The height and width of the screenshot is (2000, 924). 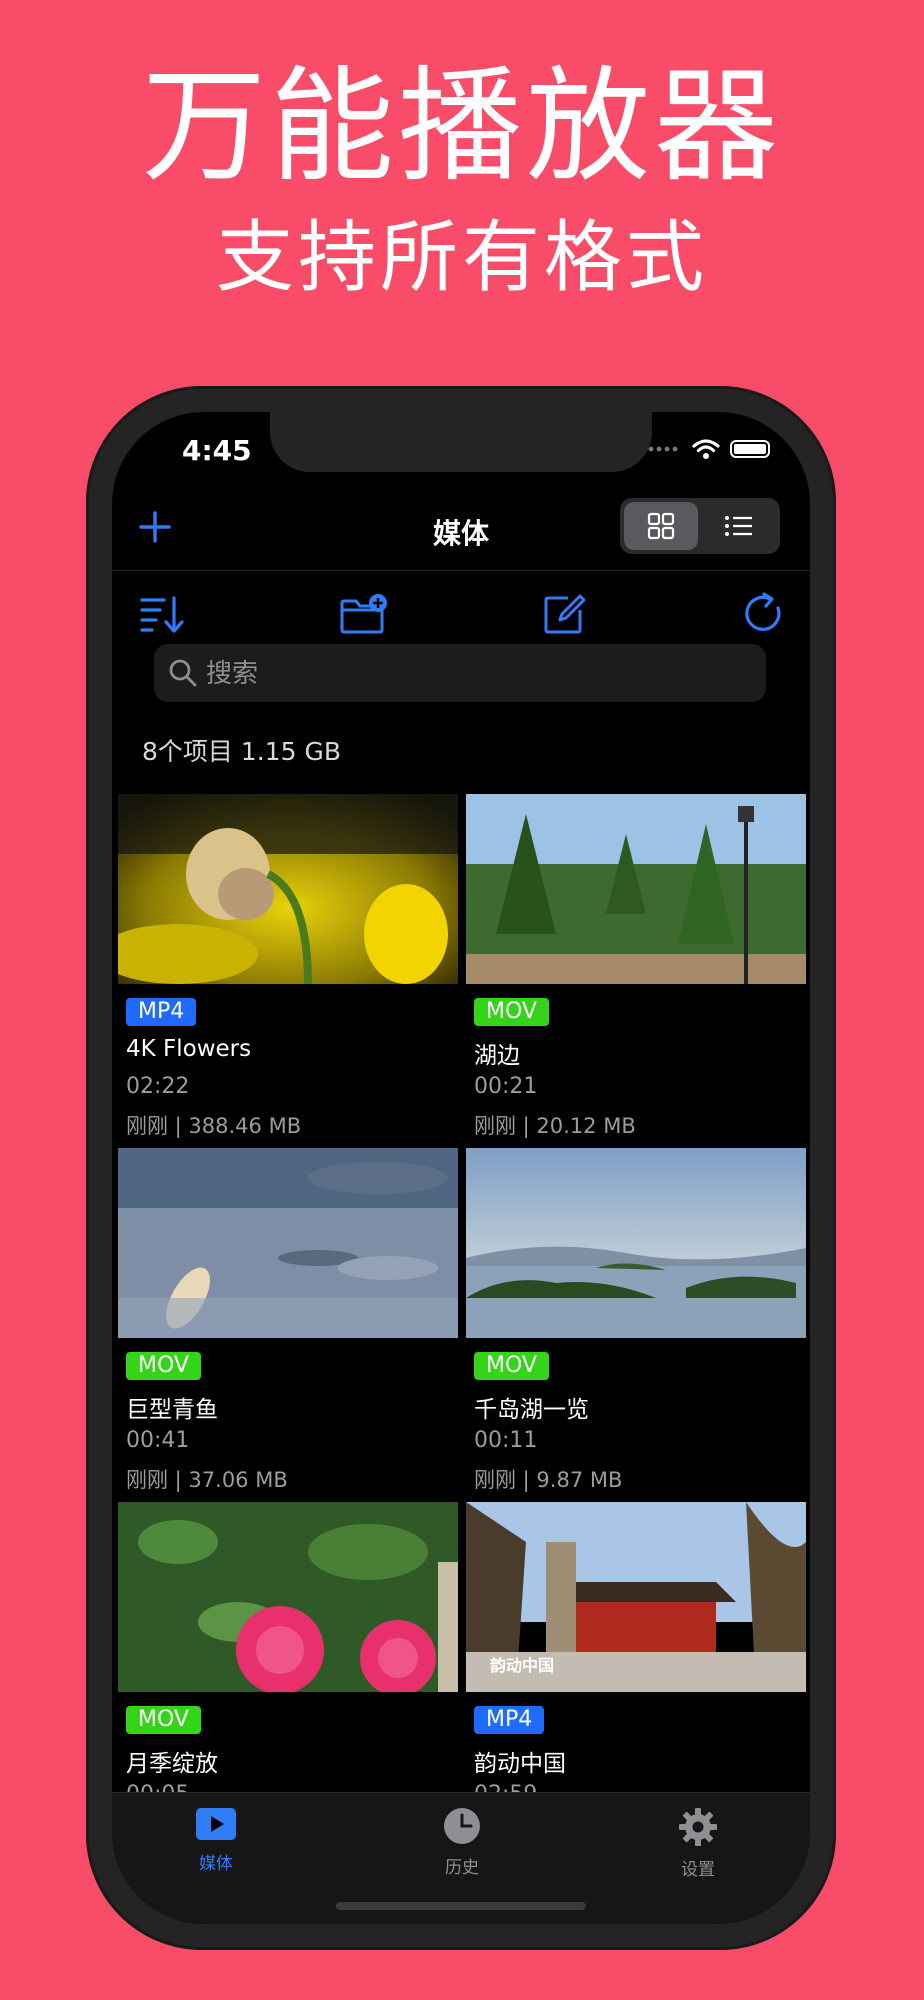 What do you see at coordinates (698, 1870) in the screenshot?
I see `tab-settings-label: 设置` at bounding box center [698, 1870].